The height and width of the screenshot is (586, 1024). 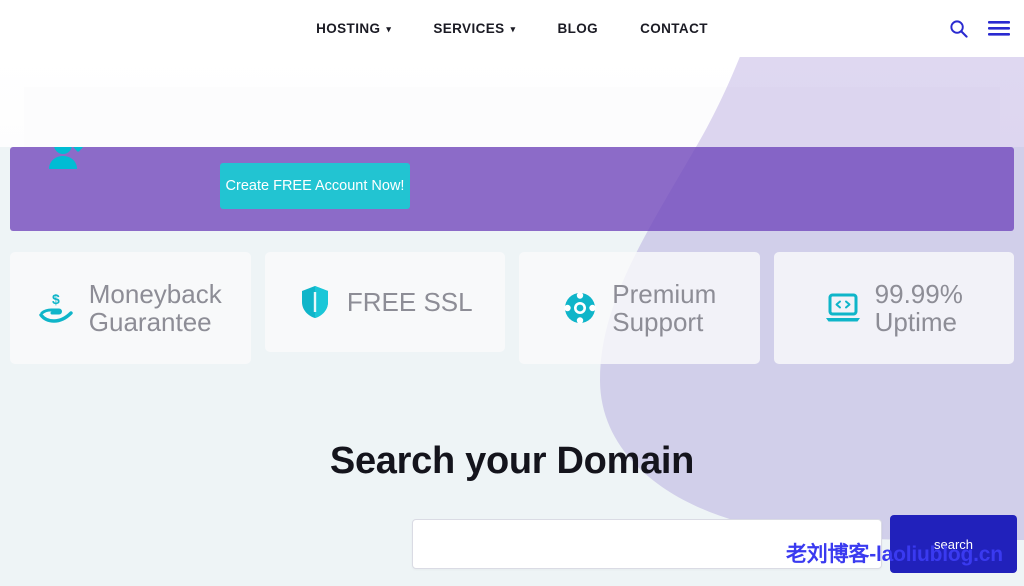 I want to click on create-free-account-button: Create FREE Account Now!, so click(x=315, y=186).